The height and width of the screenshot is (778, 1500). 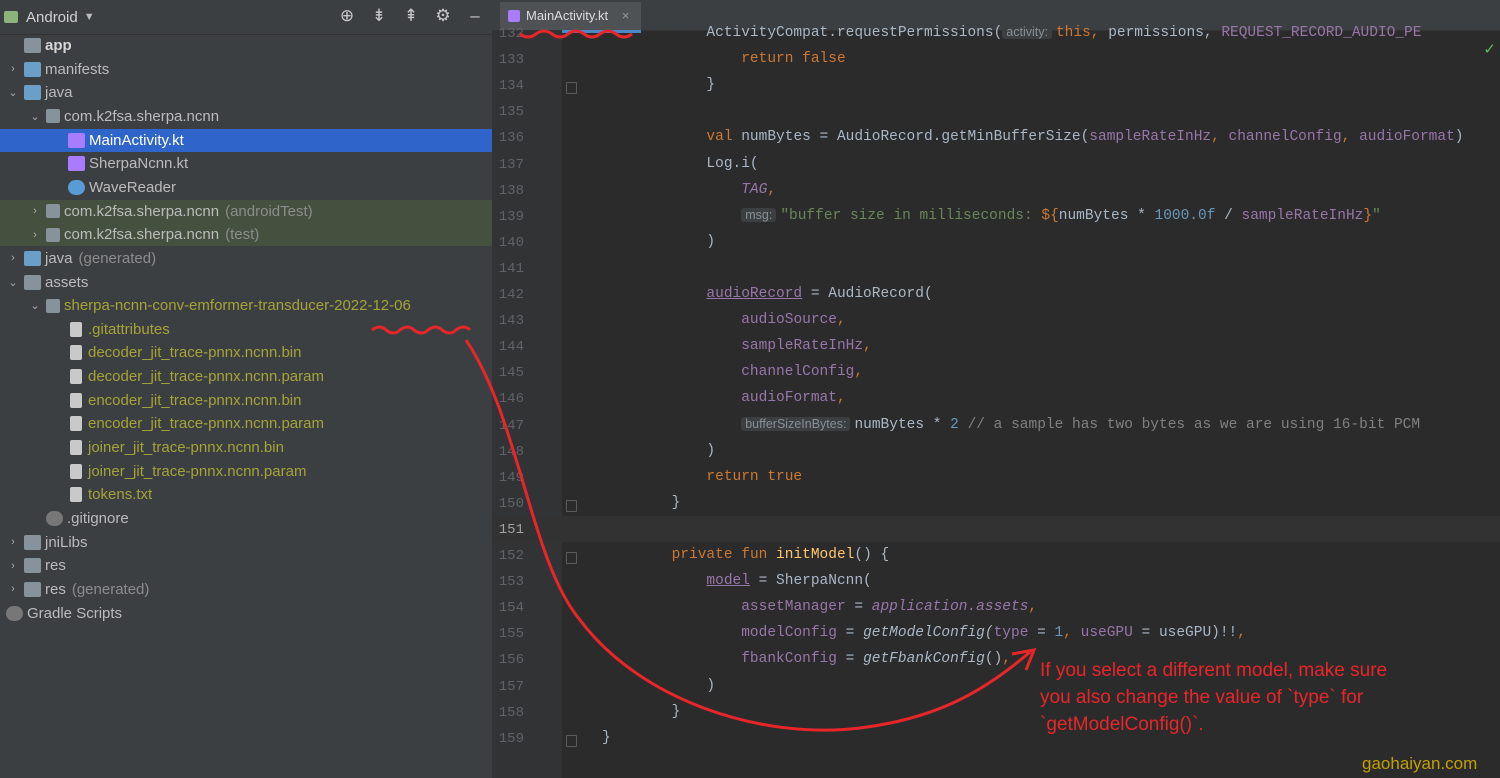 What do you see at coordinates (195, 400) in the screenshot?
I see `tree-item-label: encoder_jit_trace-pnnx.ncnn.bin` at bounding box center [195, 400].